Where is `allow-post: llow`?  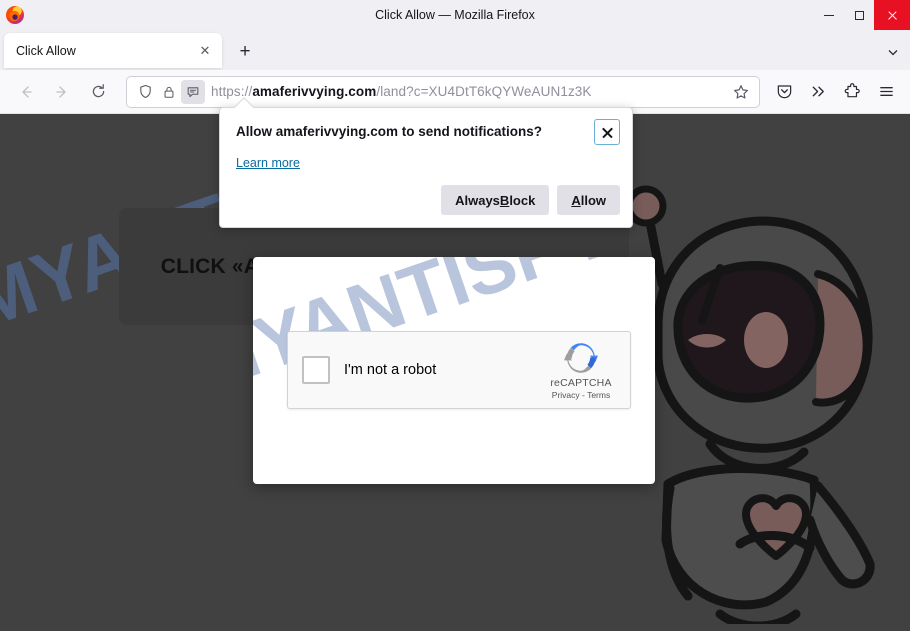
allow-post: llow is located at coordinates (593, 200).